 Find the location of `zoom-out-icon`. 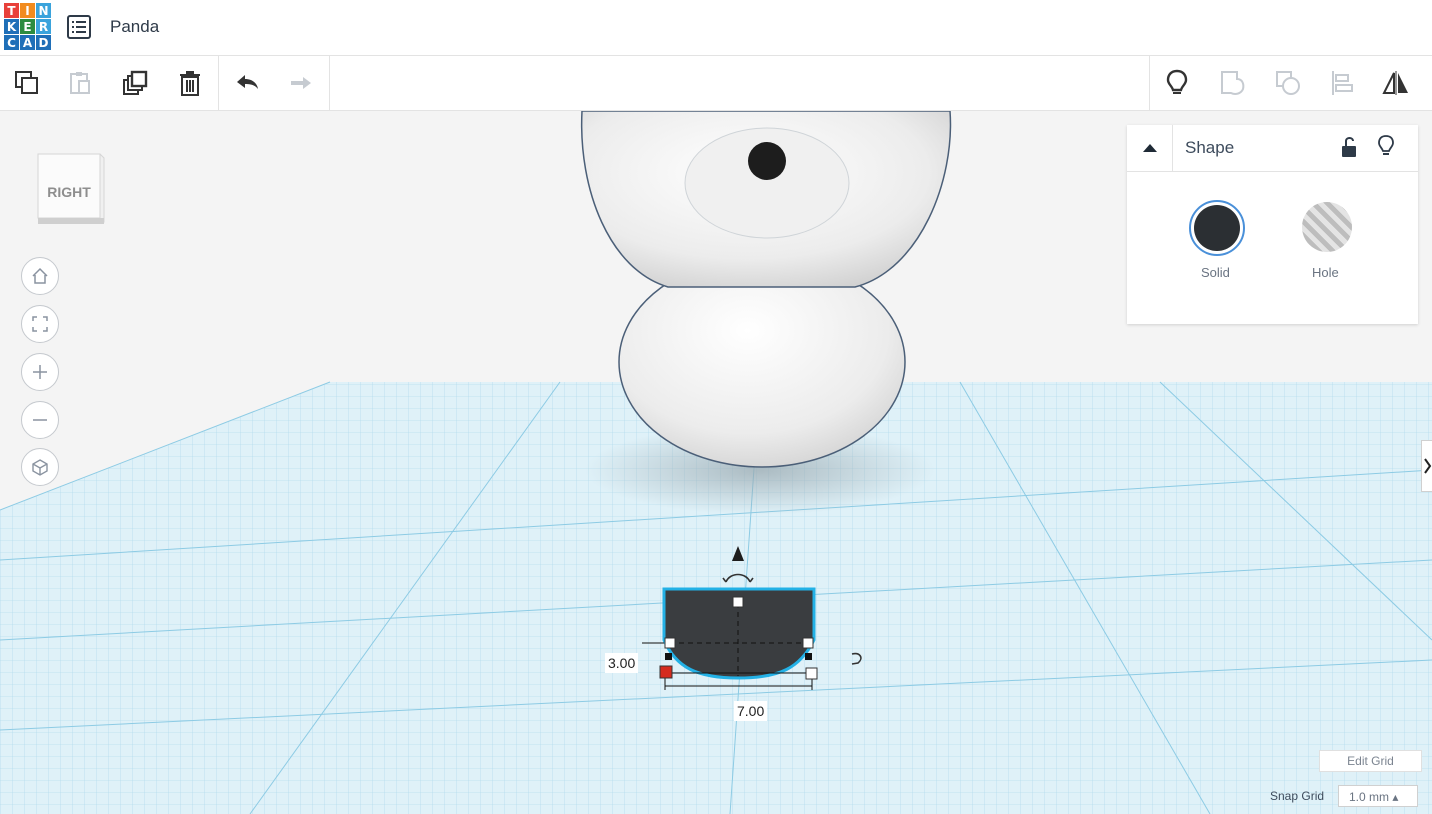

zoom-out-icon is located at coordinates (40, 420).